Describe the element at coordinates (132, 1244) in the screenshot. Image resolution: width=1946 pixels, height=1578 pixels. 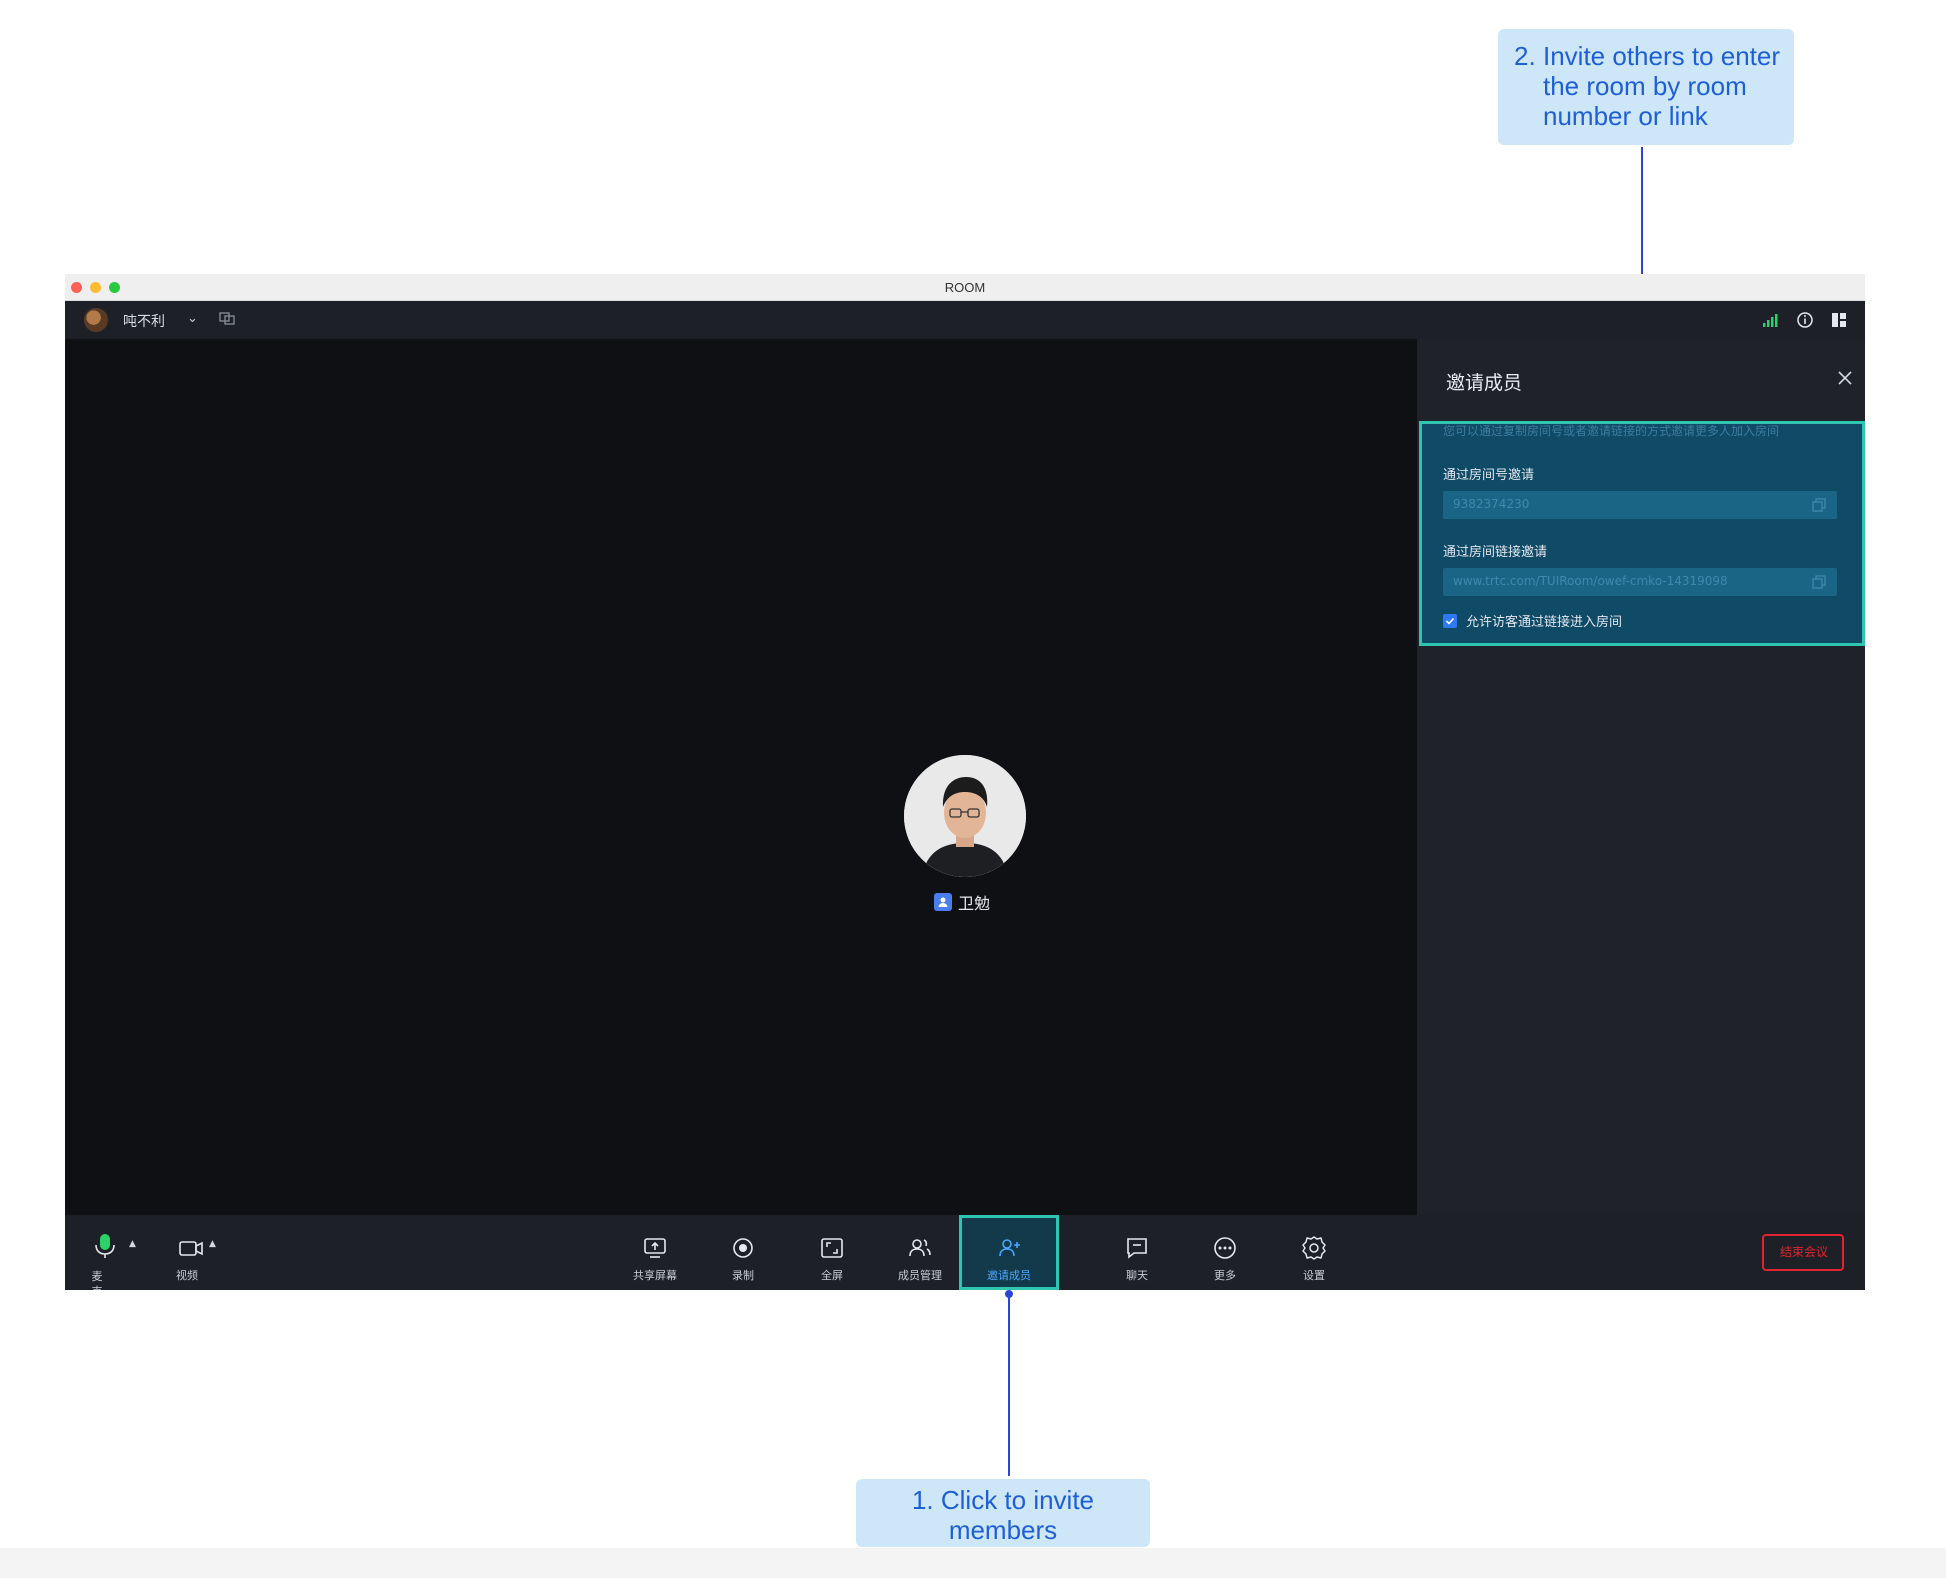
I see `mic-options-caret: ▲` at that location.